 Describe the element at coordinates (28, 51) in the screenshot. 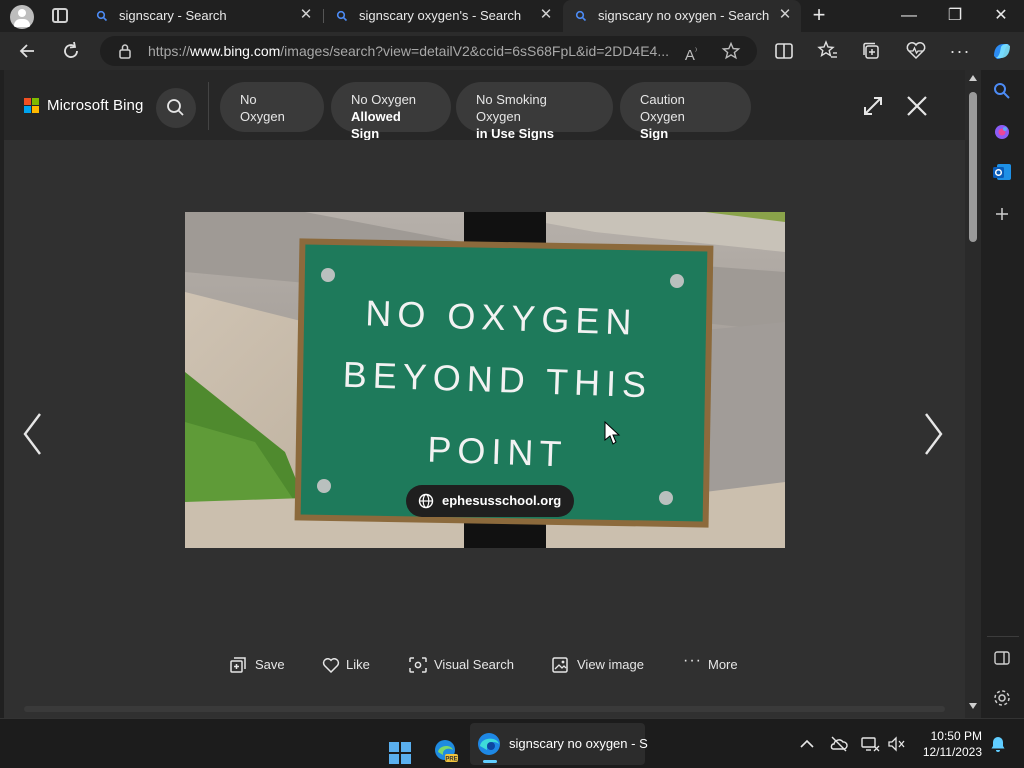

I see `back-arrow-icon` at that location.